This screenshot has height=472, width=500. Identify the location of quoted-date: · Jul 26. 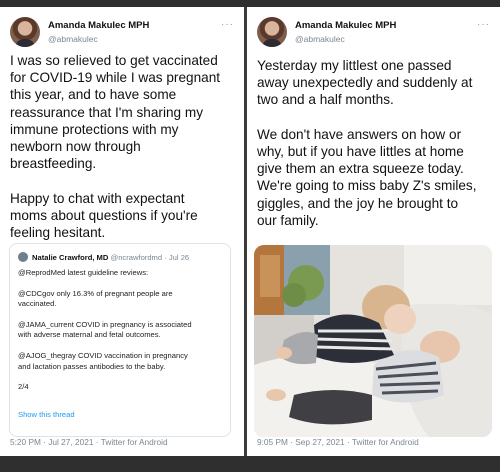
(177, 257).